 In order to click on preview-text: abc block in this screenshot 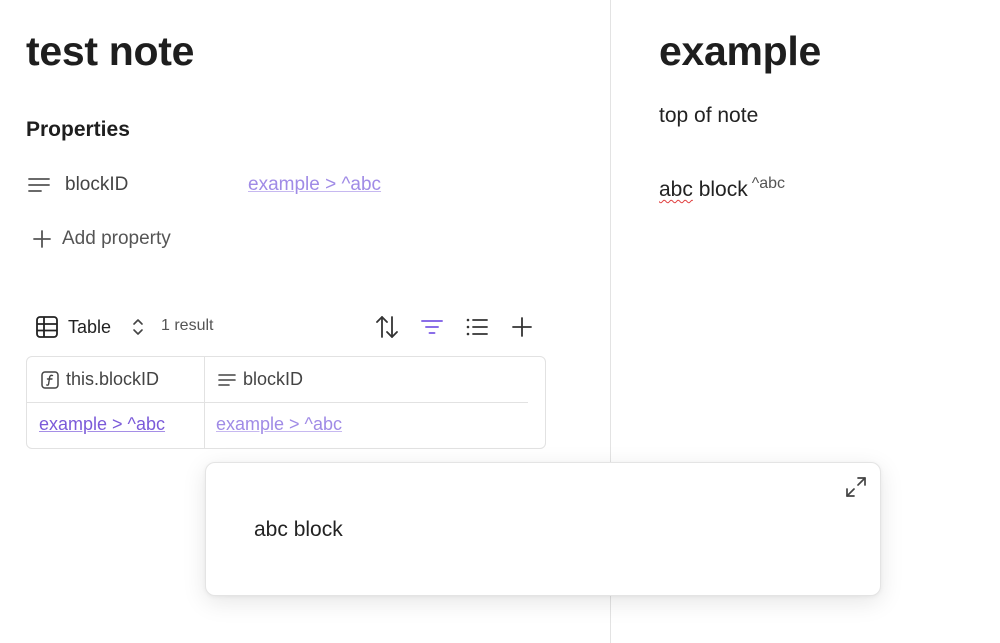, I will do `click(298, 529)`.